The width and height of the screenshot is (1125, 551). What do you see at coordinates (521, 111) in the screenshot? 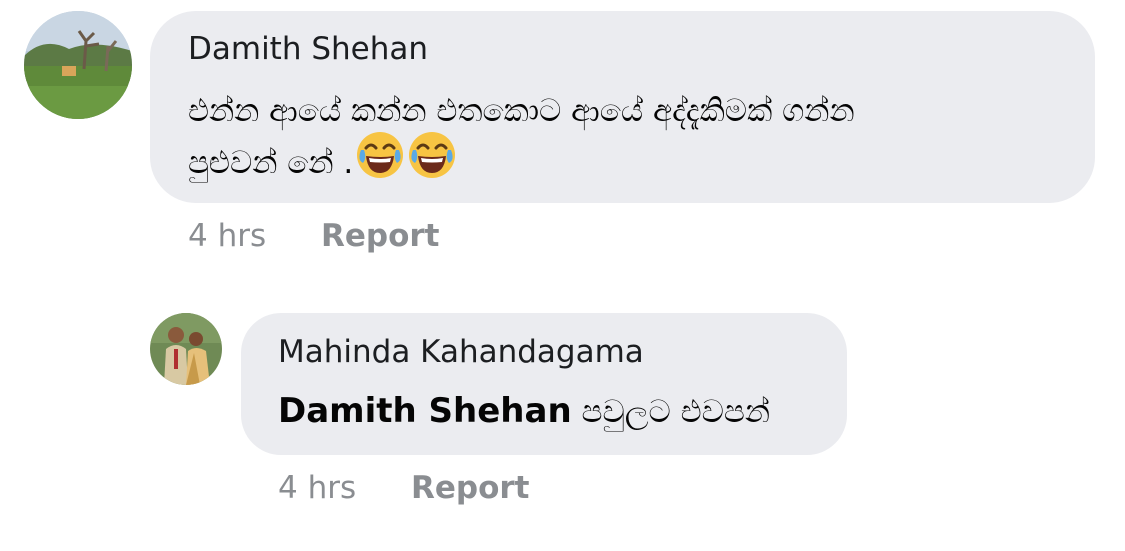
I see `comment-text: එන්න ආයේ කන්න එතකොට ආයේ අද්දැකිමක් ගන්න` at bounding box center [521, 111].